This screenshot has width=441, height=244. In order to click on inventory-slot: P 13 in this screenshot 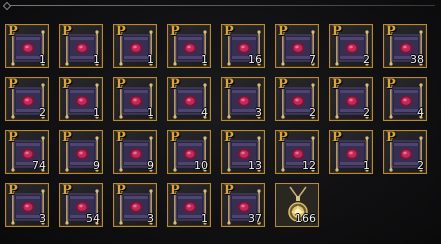, I will do `click(243, 152)`.